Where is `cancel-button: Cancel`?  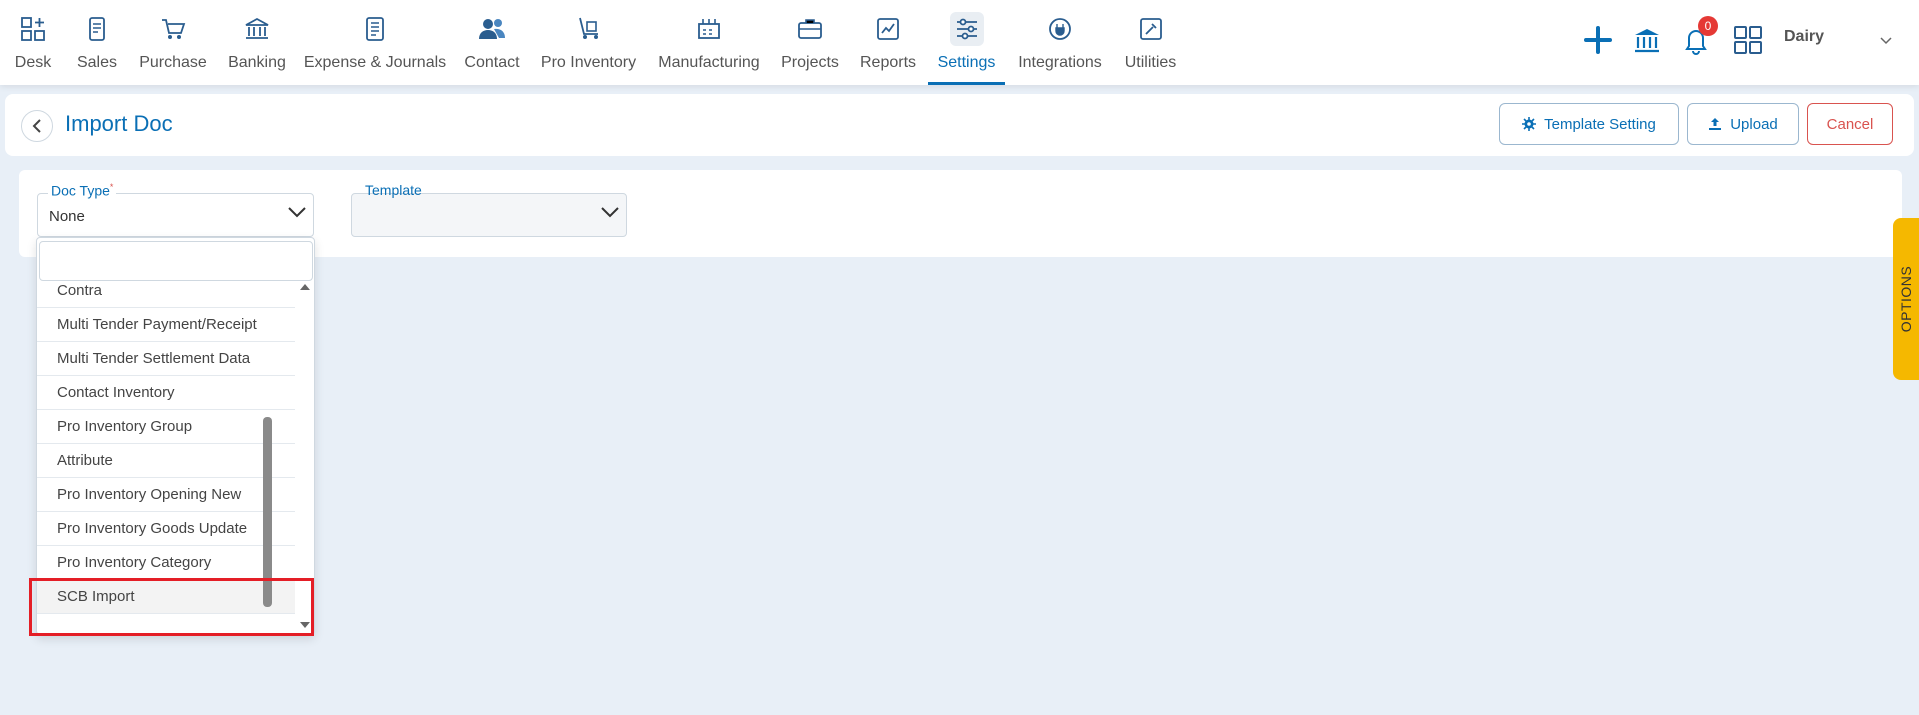 cancel-button: Cancel is located at coordinates (1850, 124).